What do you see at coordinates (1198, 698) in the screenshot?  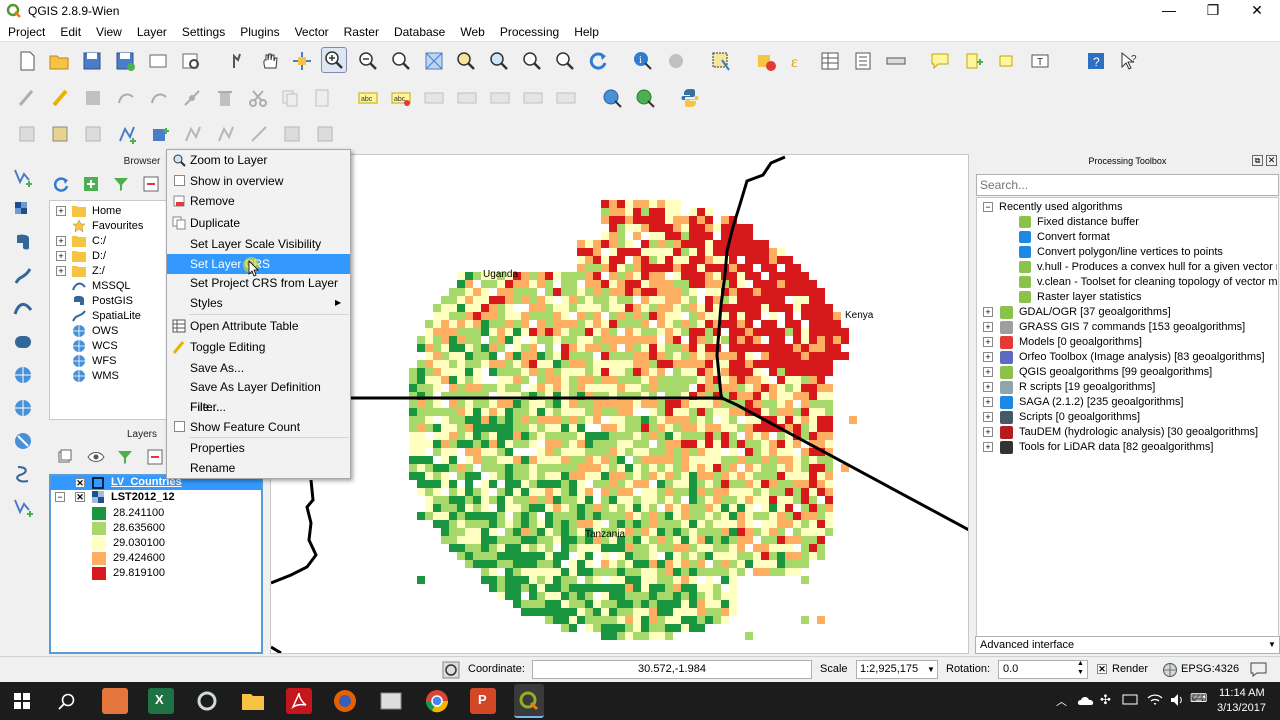 I see `language-icon: ⌨` at bounding box center [1198, 698].